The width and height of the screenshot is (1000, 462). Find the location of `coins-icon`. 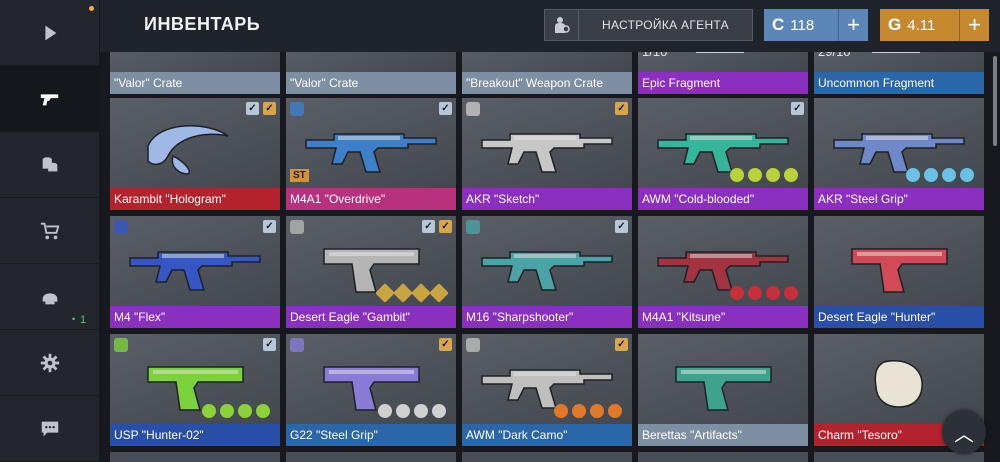

coins-icon is located at coordinates (50, 163).